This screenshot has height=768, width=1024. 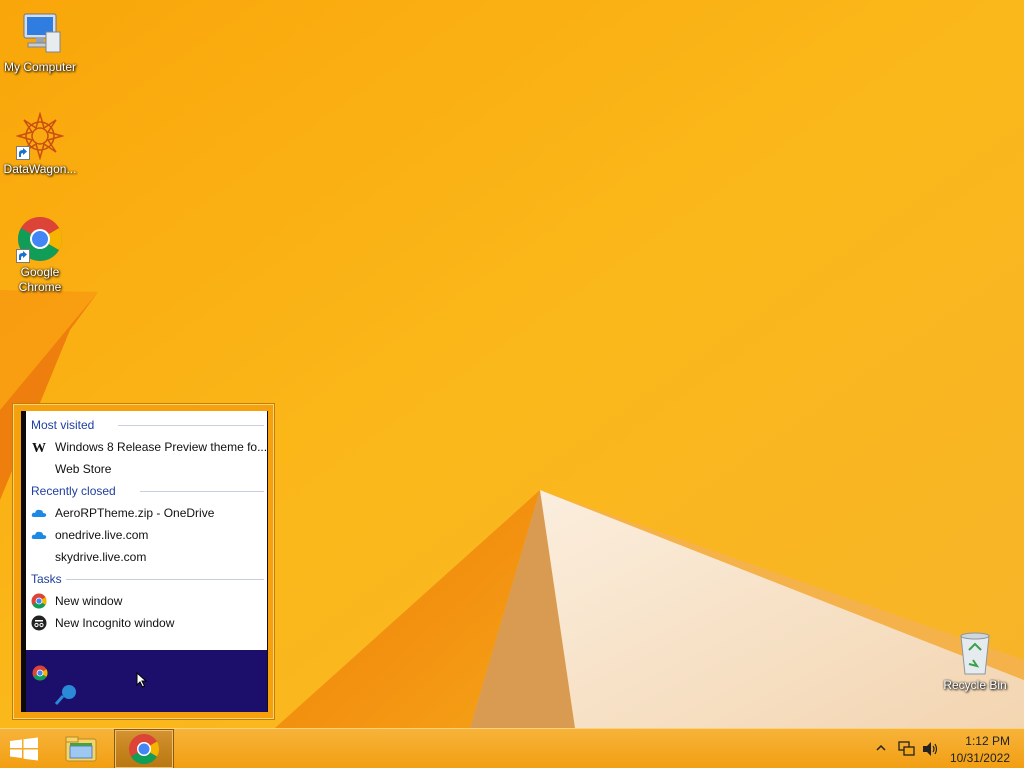 I want to click on file-explorer-icon, so click(x=81, y=749).